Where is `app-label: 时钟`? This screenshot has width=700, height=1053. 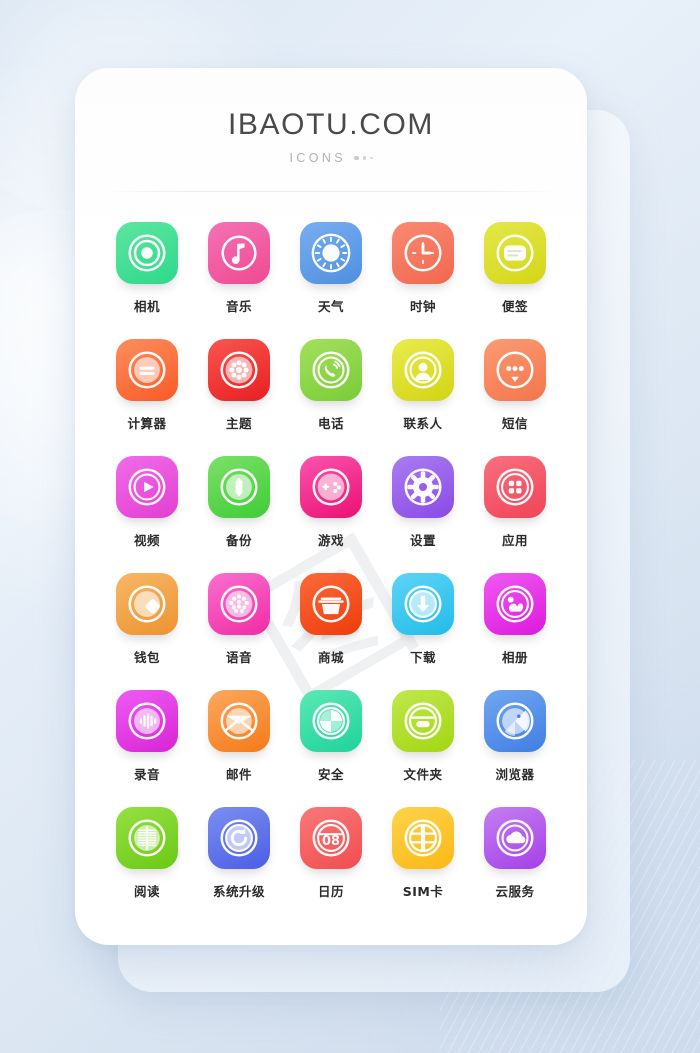
app-label: 时钟 is located at coordinates (422, 306).